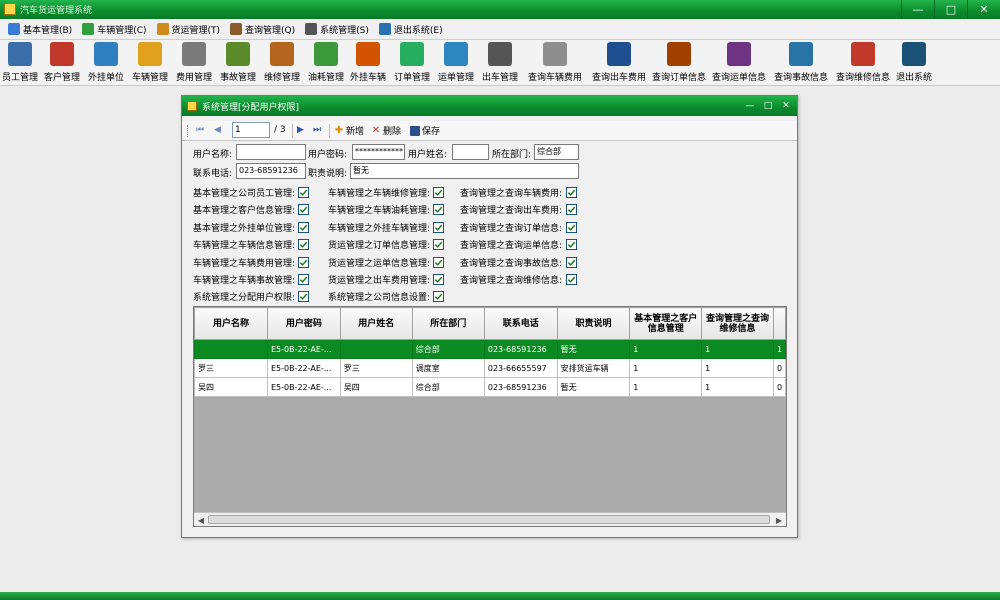 Image resolution: width=1000 pixels, height=600 pixels. Describe the element at coordinates (520, 323) in the screenshot. I see `column-header: 联系电话` at that location.